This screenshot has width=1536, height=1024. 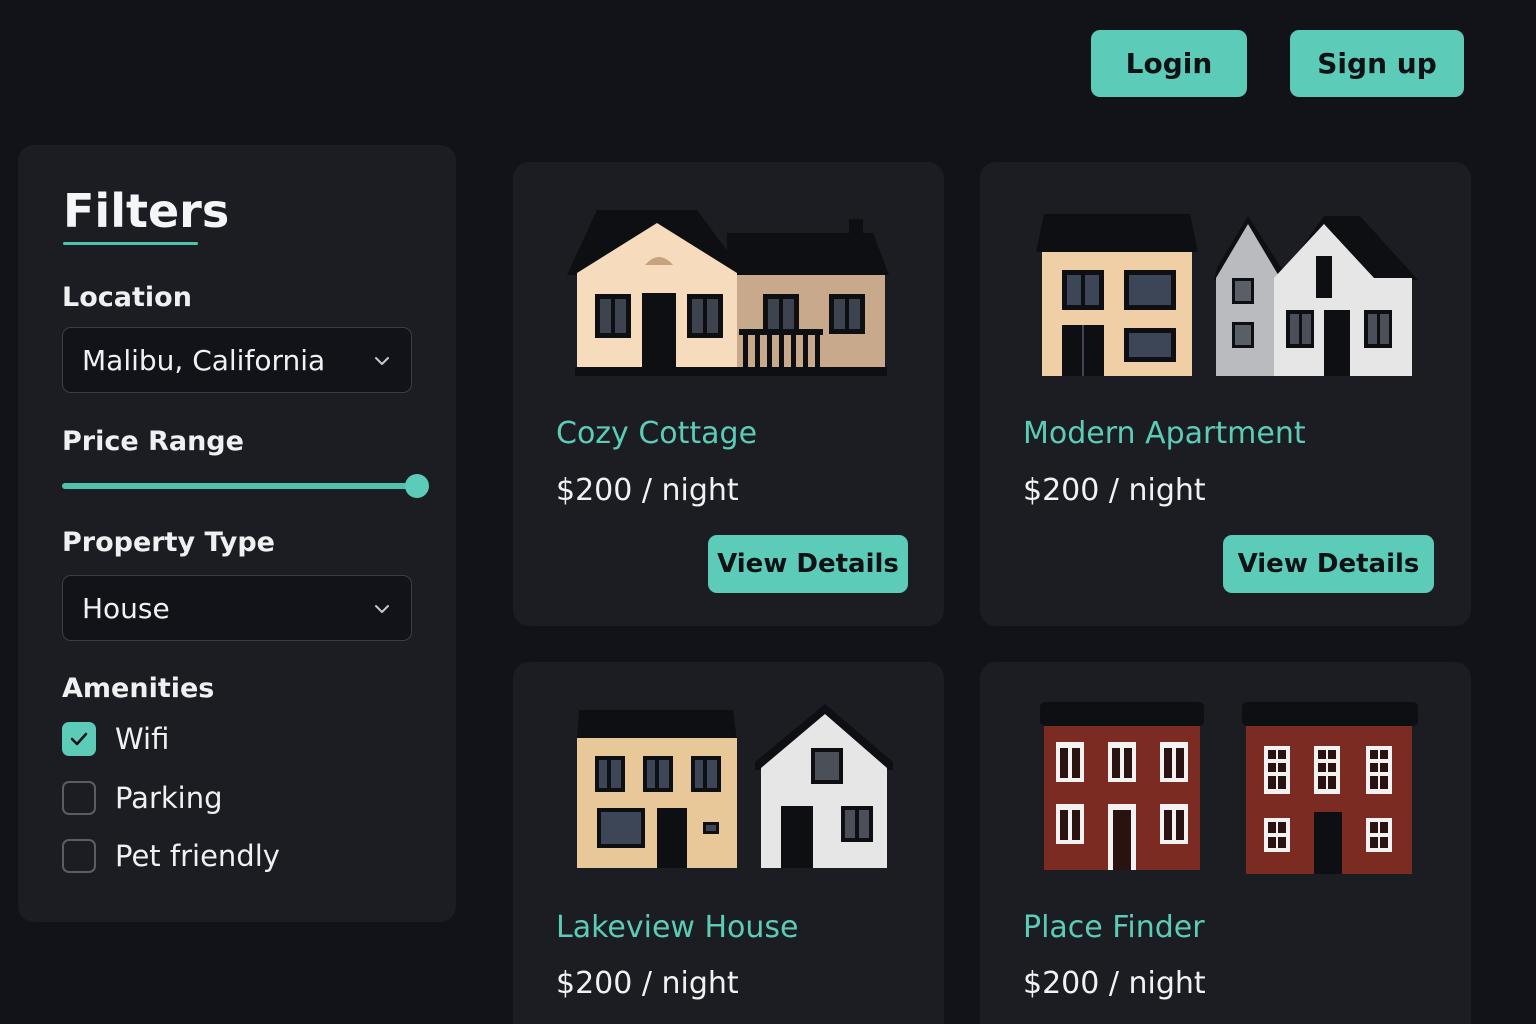 I want to click on listing-title: Lakeview House, so click(x=677, y=927).